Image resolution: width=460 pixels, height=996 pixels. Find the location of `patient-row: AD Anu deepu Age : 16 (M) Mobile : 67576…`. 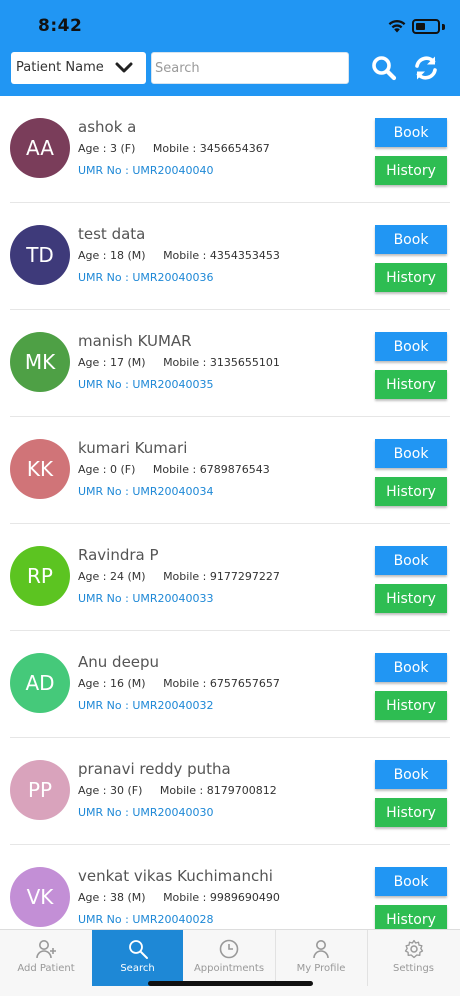

patient-row: AD Anu deepu Age : 16 (M) Mobile : 67576… is located at coordinates (230, 684).